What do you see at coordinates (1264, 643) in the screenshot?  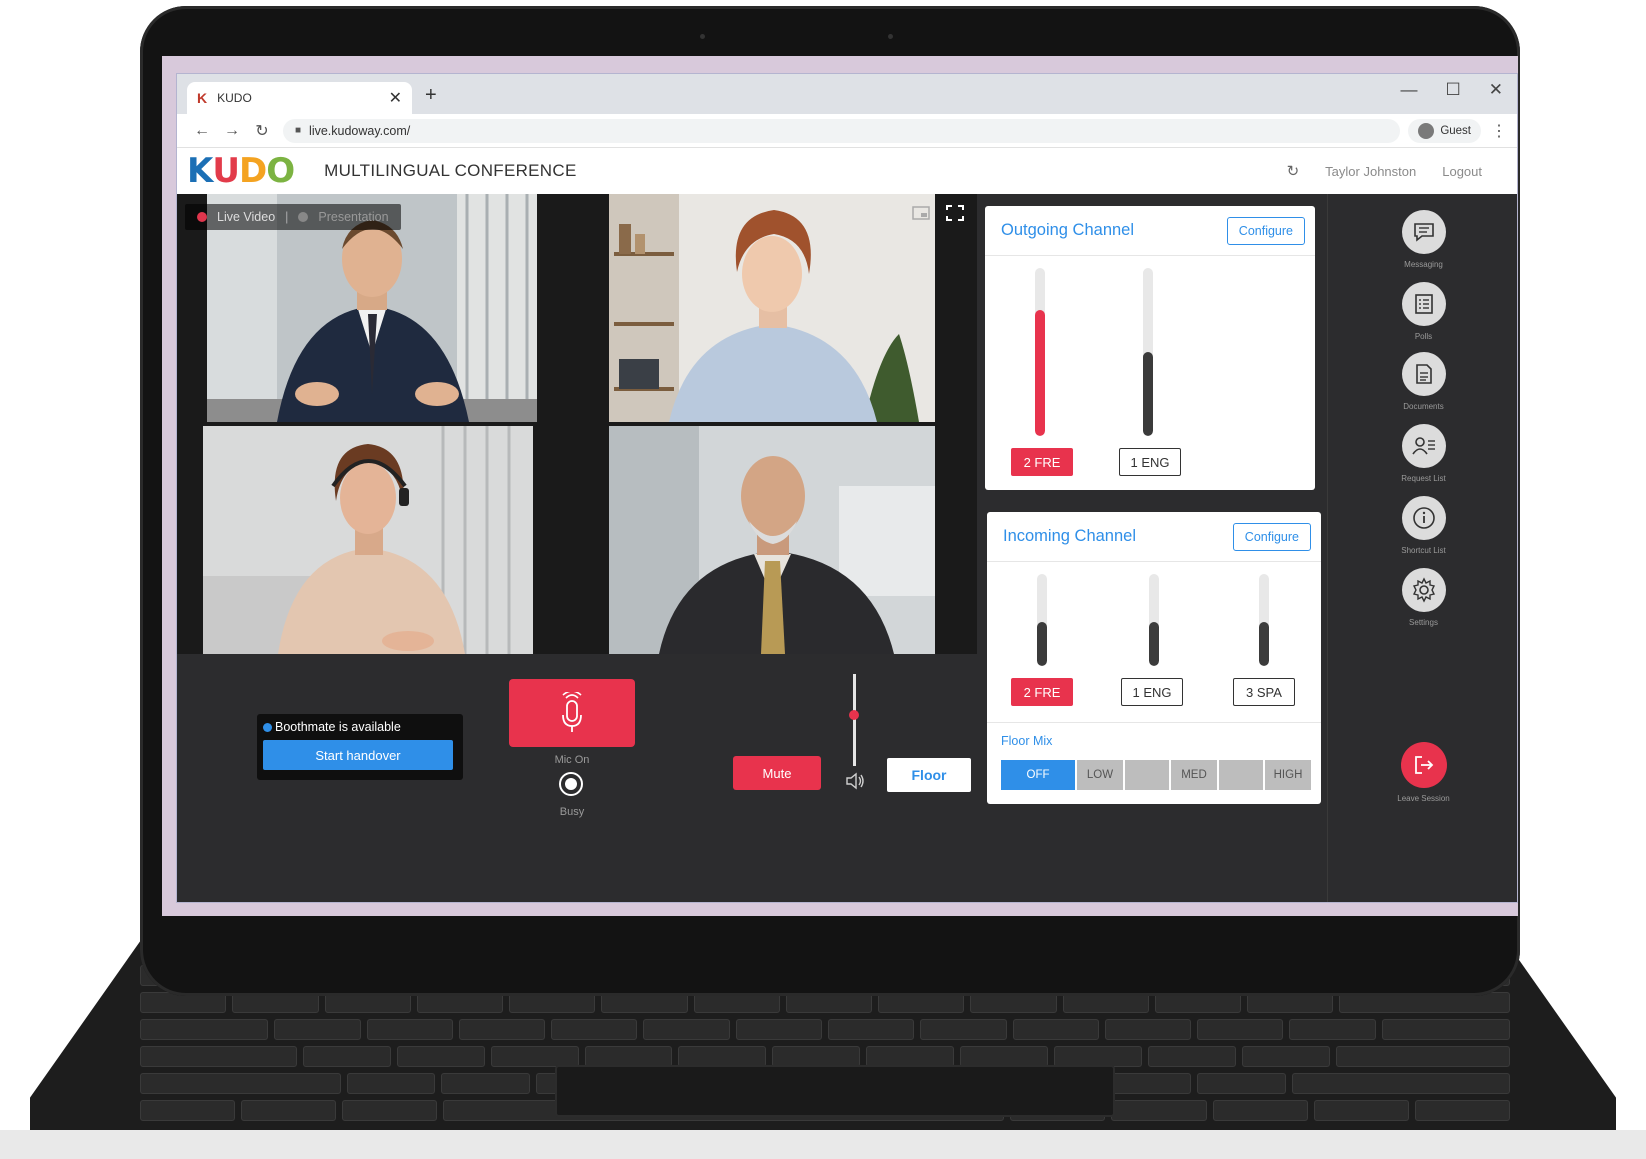 I see `incoming-meter-spa-level` at bounding box center [1264, 643].